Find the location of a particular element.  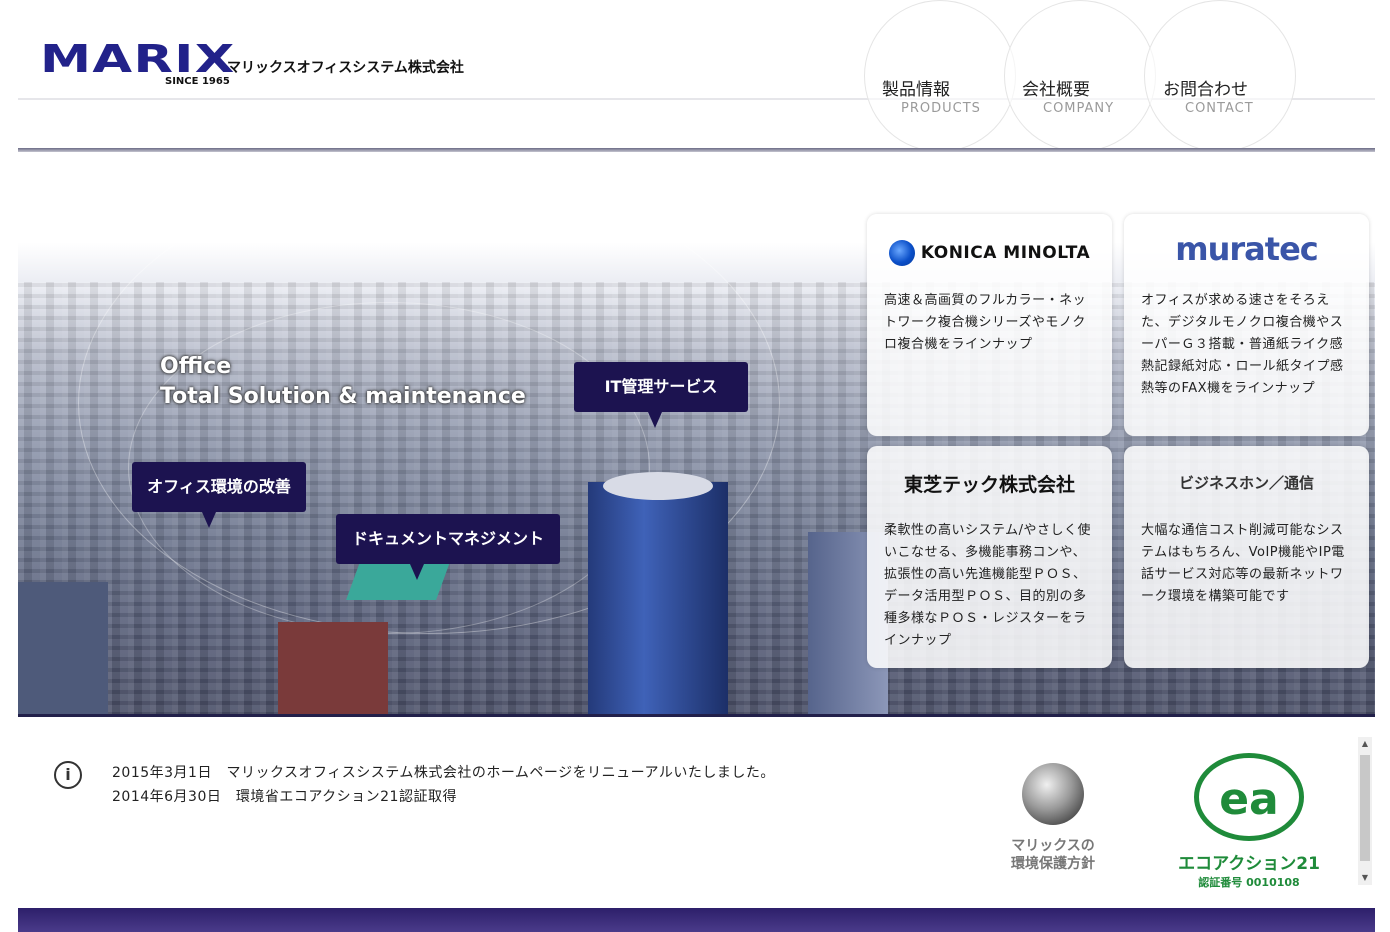

nav-contact-label: お問合わせ is located at coordinates (1205, 90).